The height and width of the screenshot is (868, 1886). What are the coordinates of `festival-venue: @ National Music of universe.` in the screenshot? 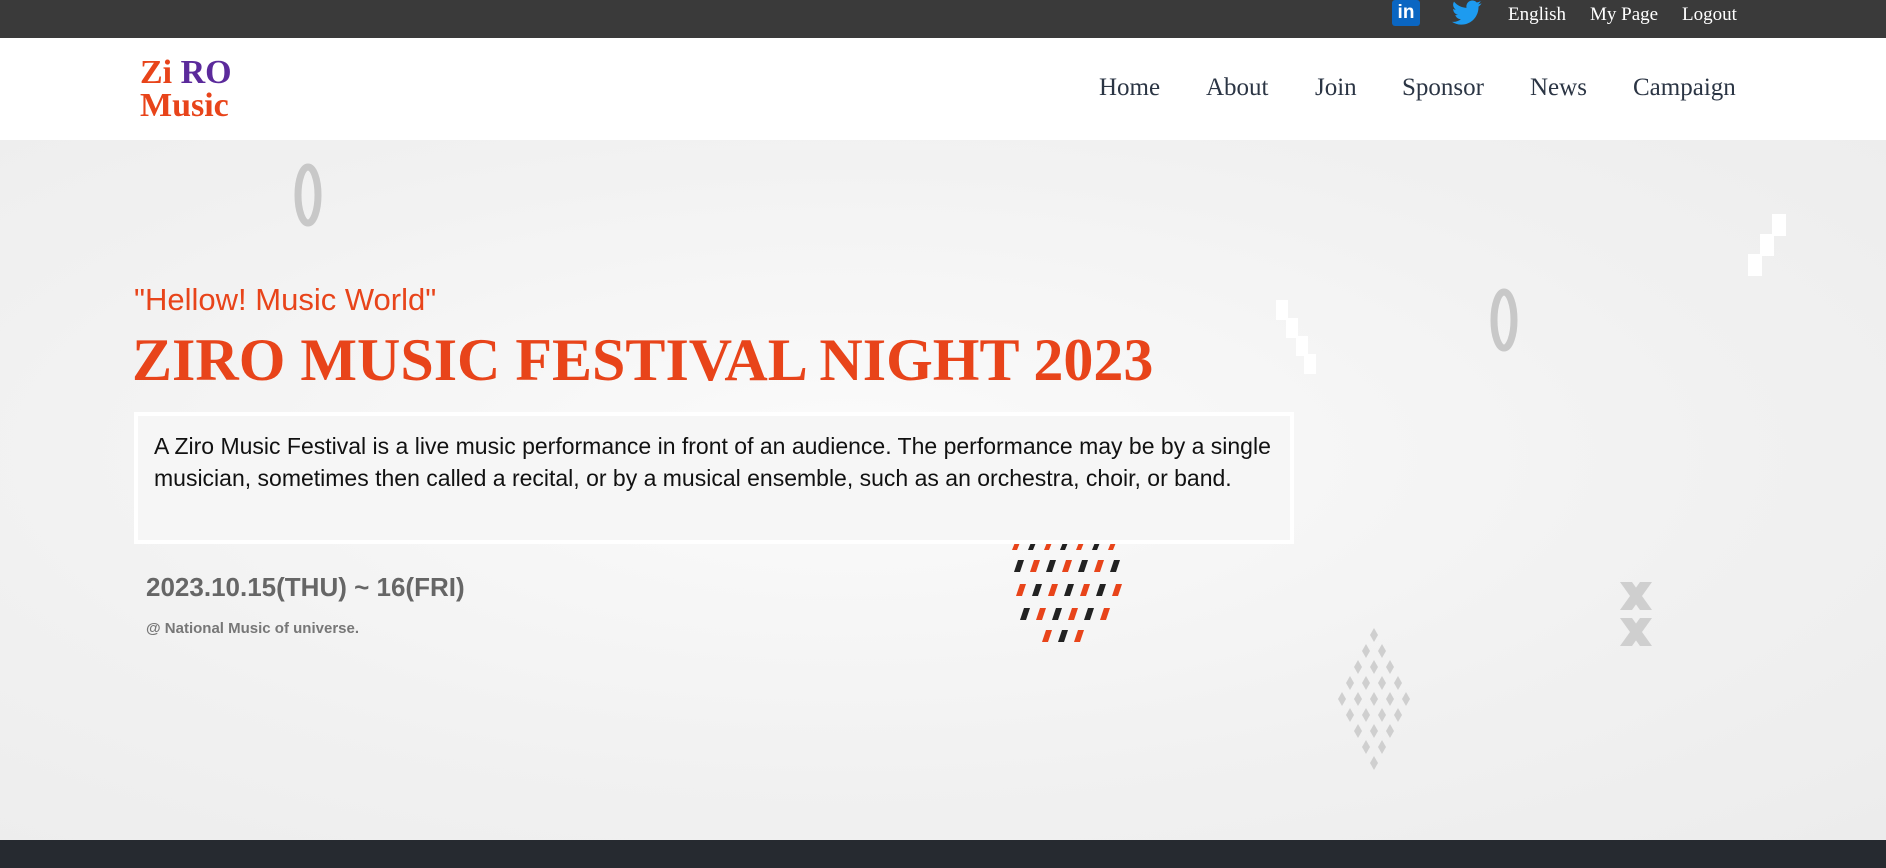 It's located at (253, 628).